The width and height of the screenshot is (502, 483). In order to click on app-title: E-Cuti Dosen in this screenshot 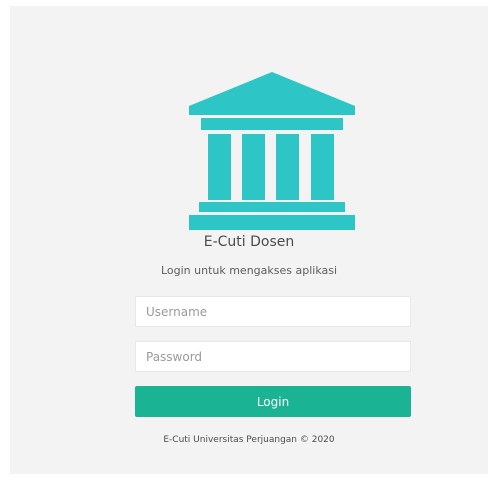, I will do `click(249, 242)`.